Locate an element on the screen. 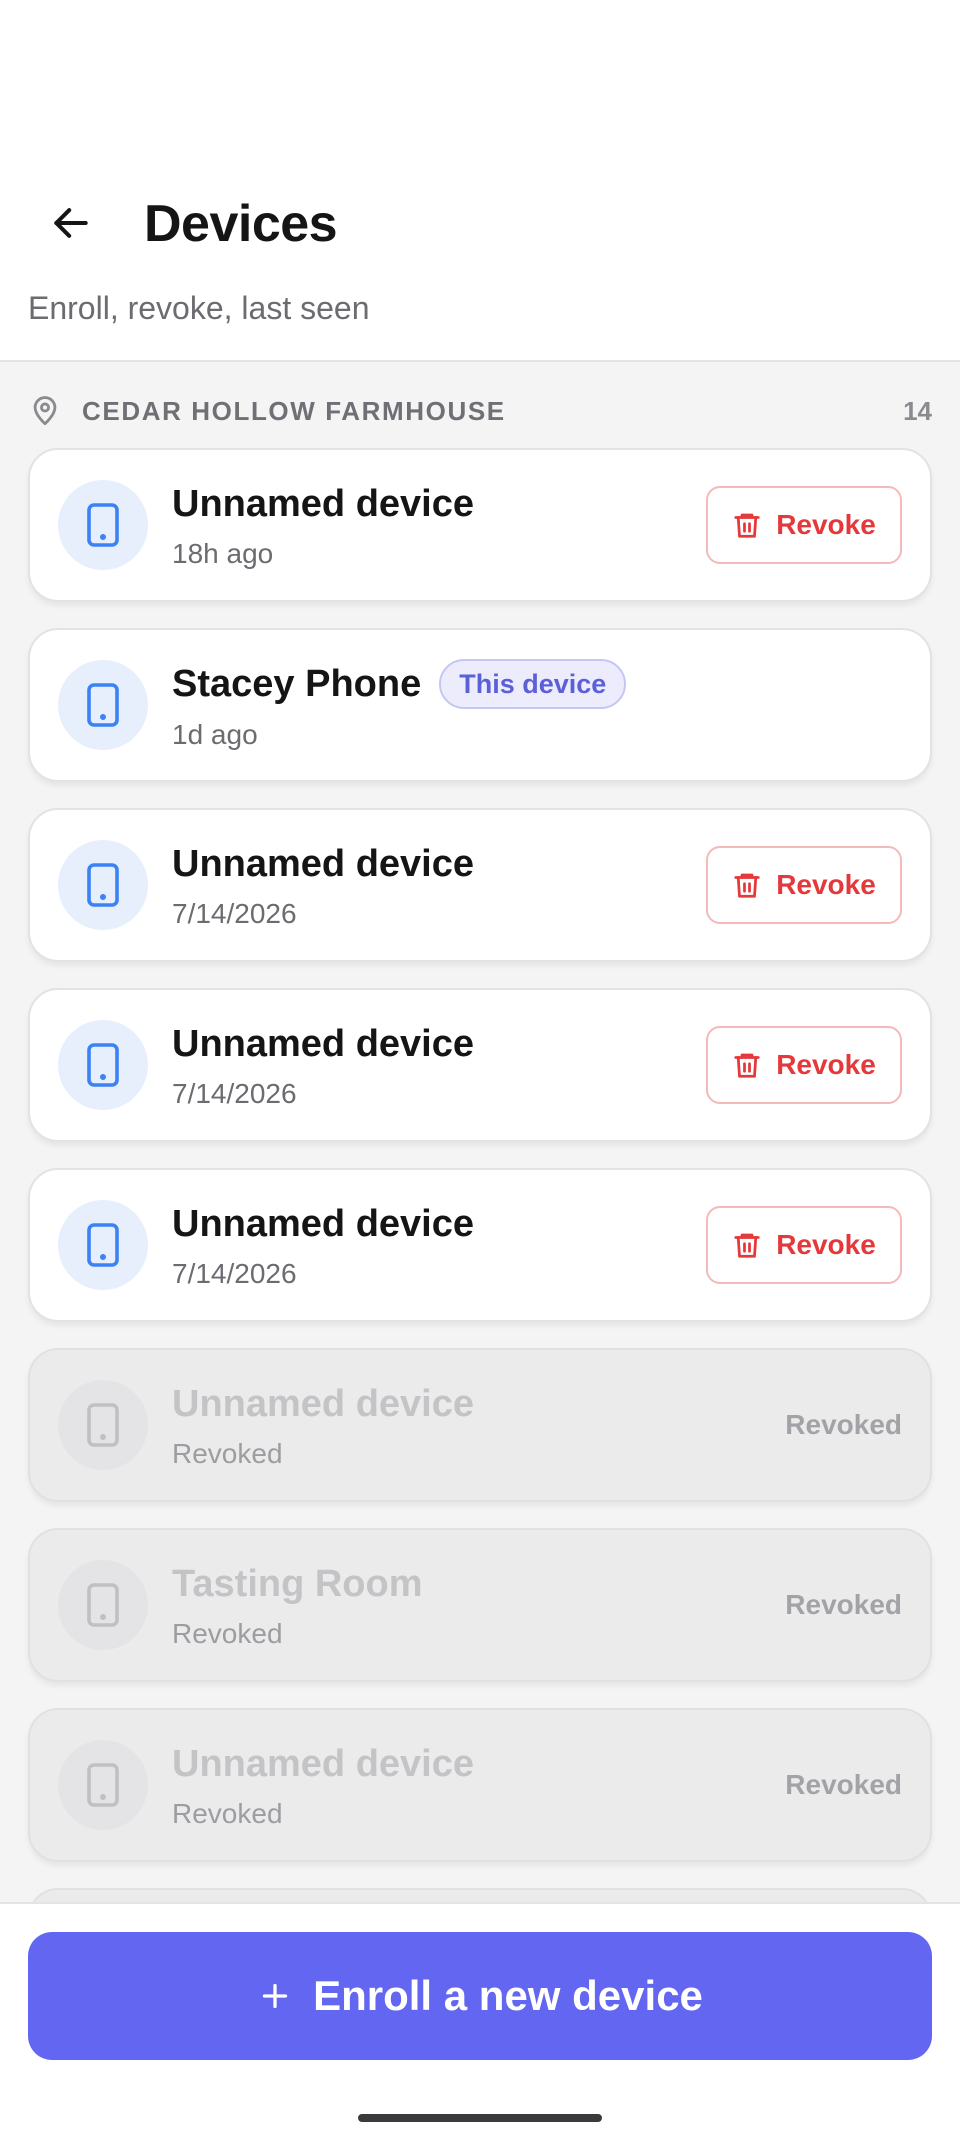 The height and width of the screenshot is (2142, 960). device-info: Stacey Phone This device 1d ago is located at coordinates (537, 705).